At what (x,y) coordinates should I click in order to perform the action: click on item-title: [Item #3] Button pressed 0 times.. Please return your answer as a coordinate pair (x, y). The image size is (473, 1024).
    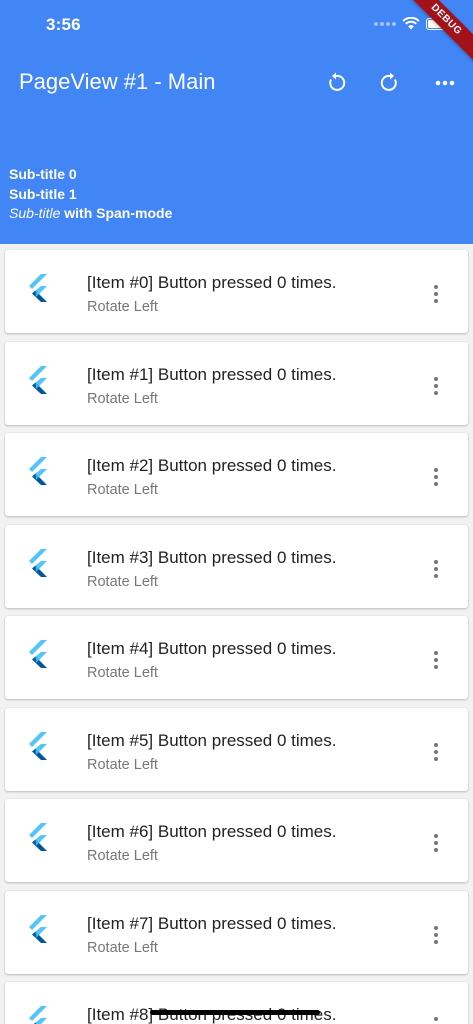
    Looking at the image, I should click on (212, 557).